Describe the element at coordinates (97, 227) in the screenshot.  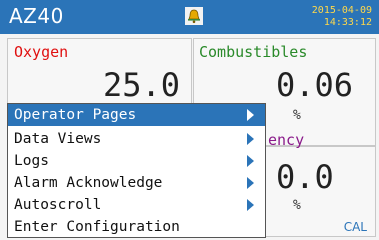
I see `menu-item-label: Enter Configuration` at that location.